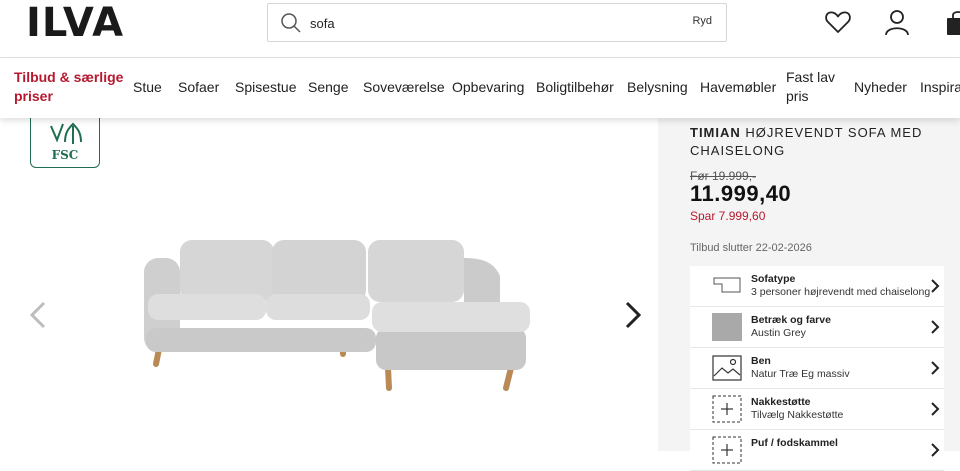 The width and height of the screenshot is (960, 471). What do you see at coordinates (702, 21) in the screenshot?
I see `search-clear-button: Ryd` at bounding box center [702, 21].